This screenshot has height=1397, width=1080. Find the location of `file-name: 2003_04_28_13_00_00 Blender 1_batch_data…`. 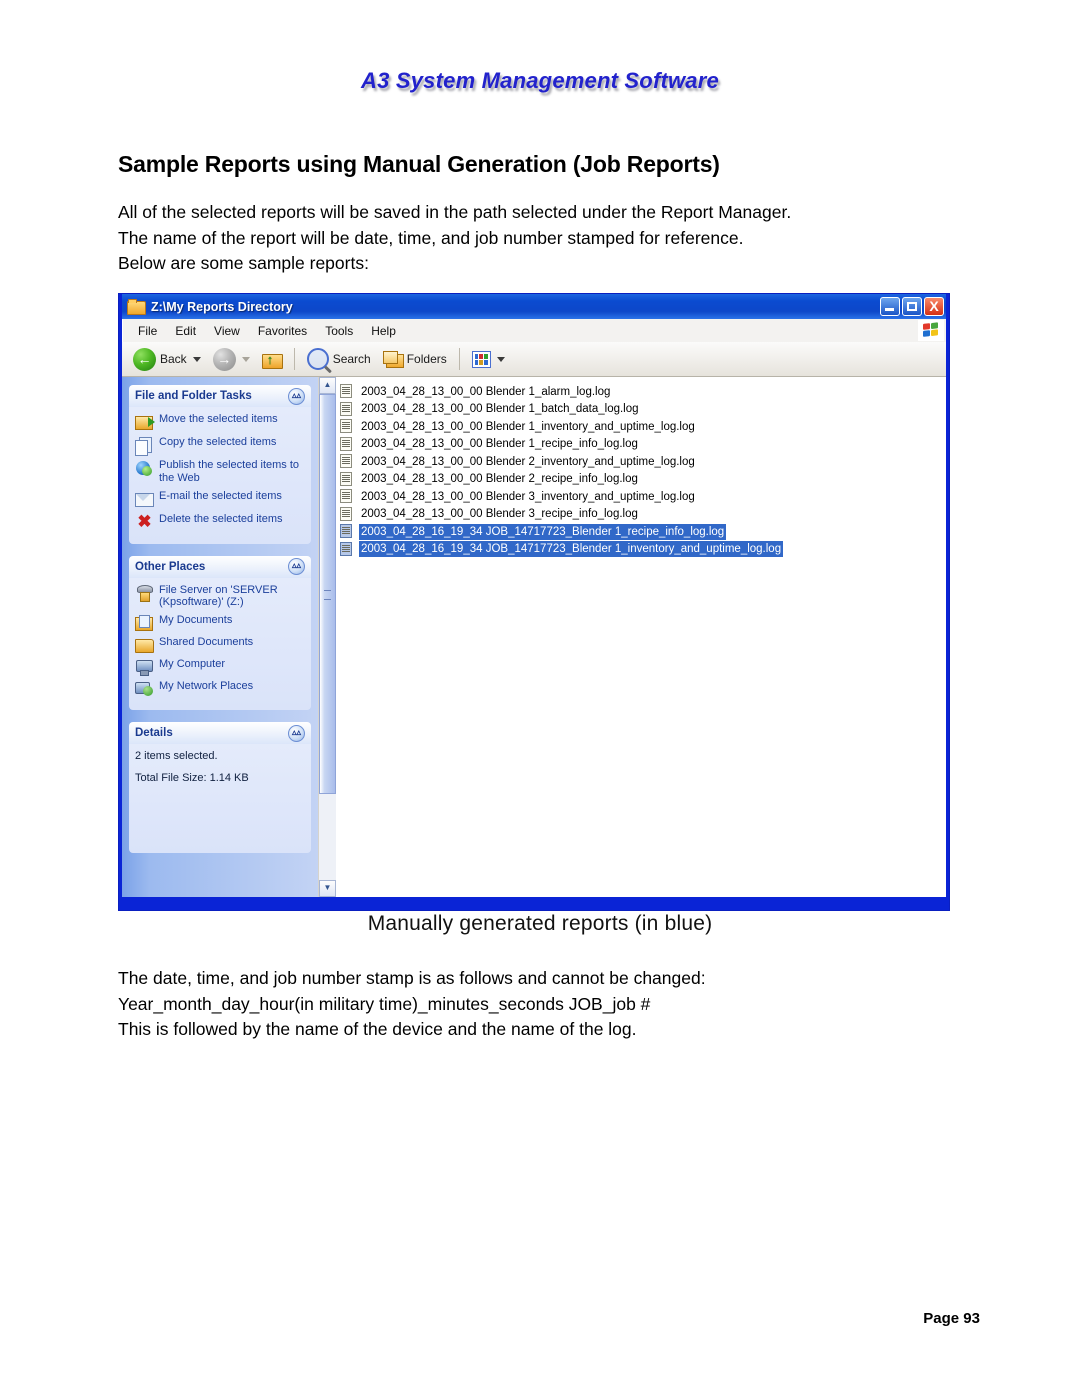

file-name: 2003_04_28_13_00_00 Blender 1_batch_data… is located at coordinates (500, 409).